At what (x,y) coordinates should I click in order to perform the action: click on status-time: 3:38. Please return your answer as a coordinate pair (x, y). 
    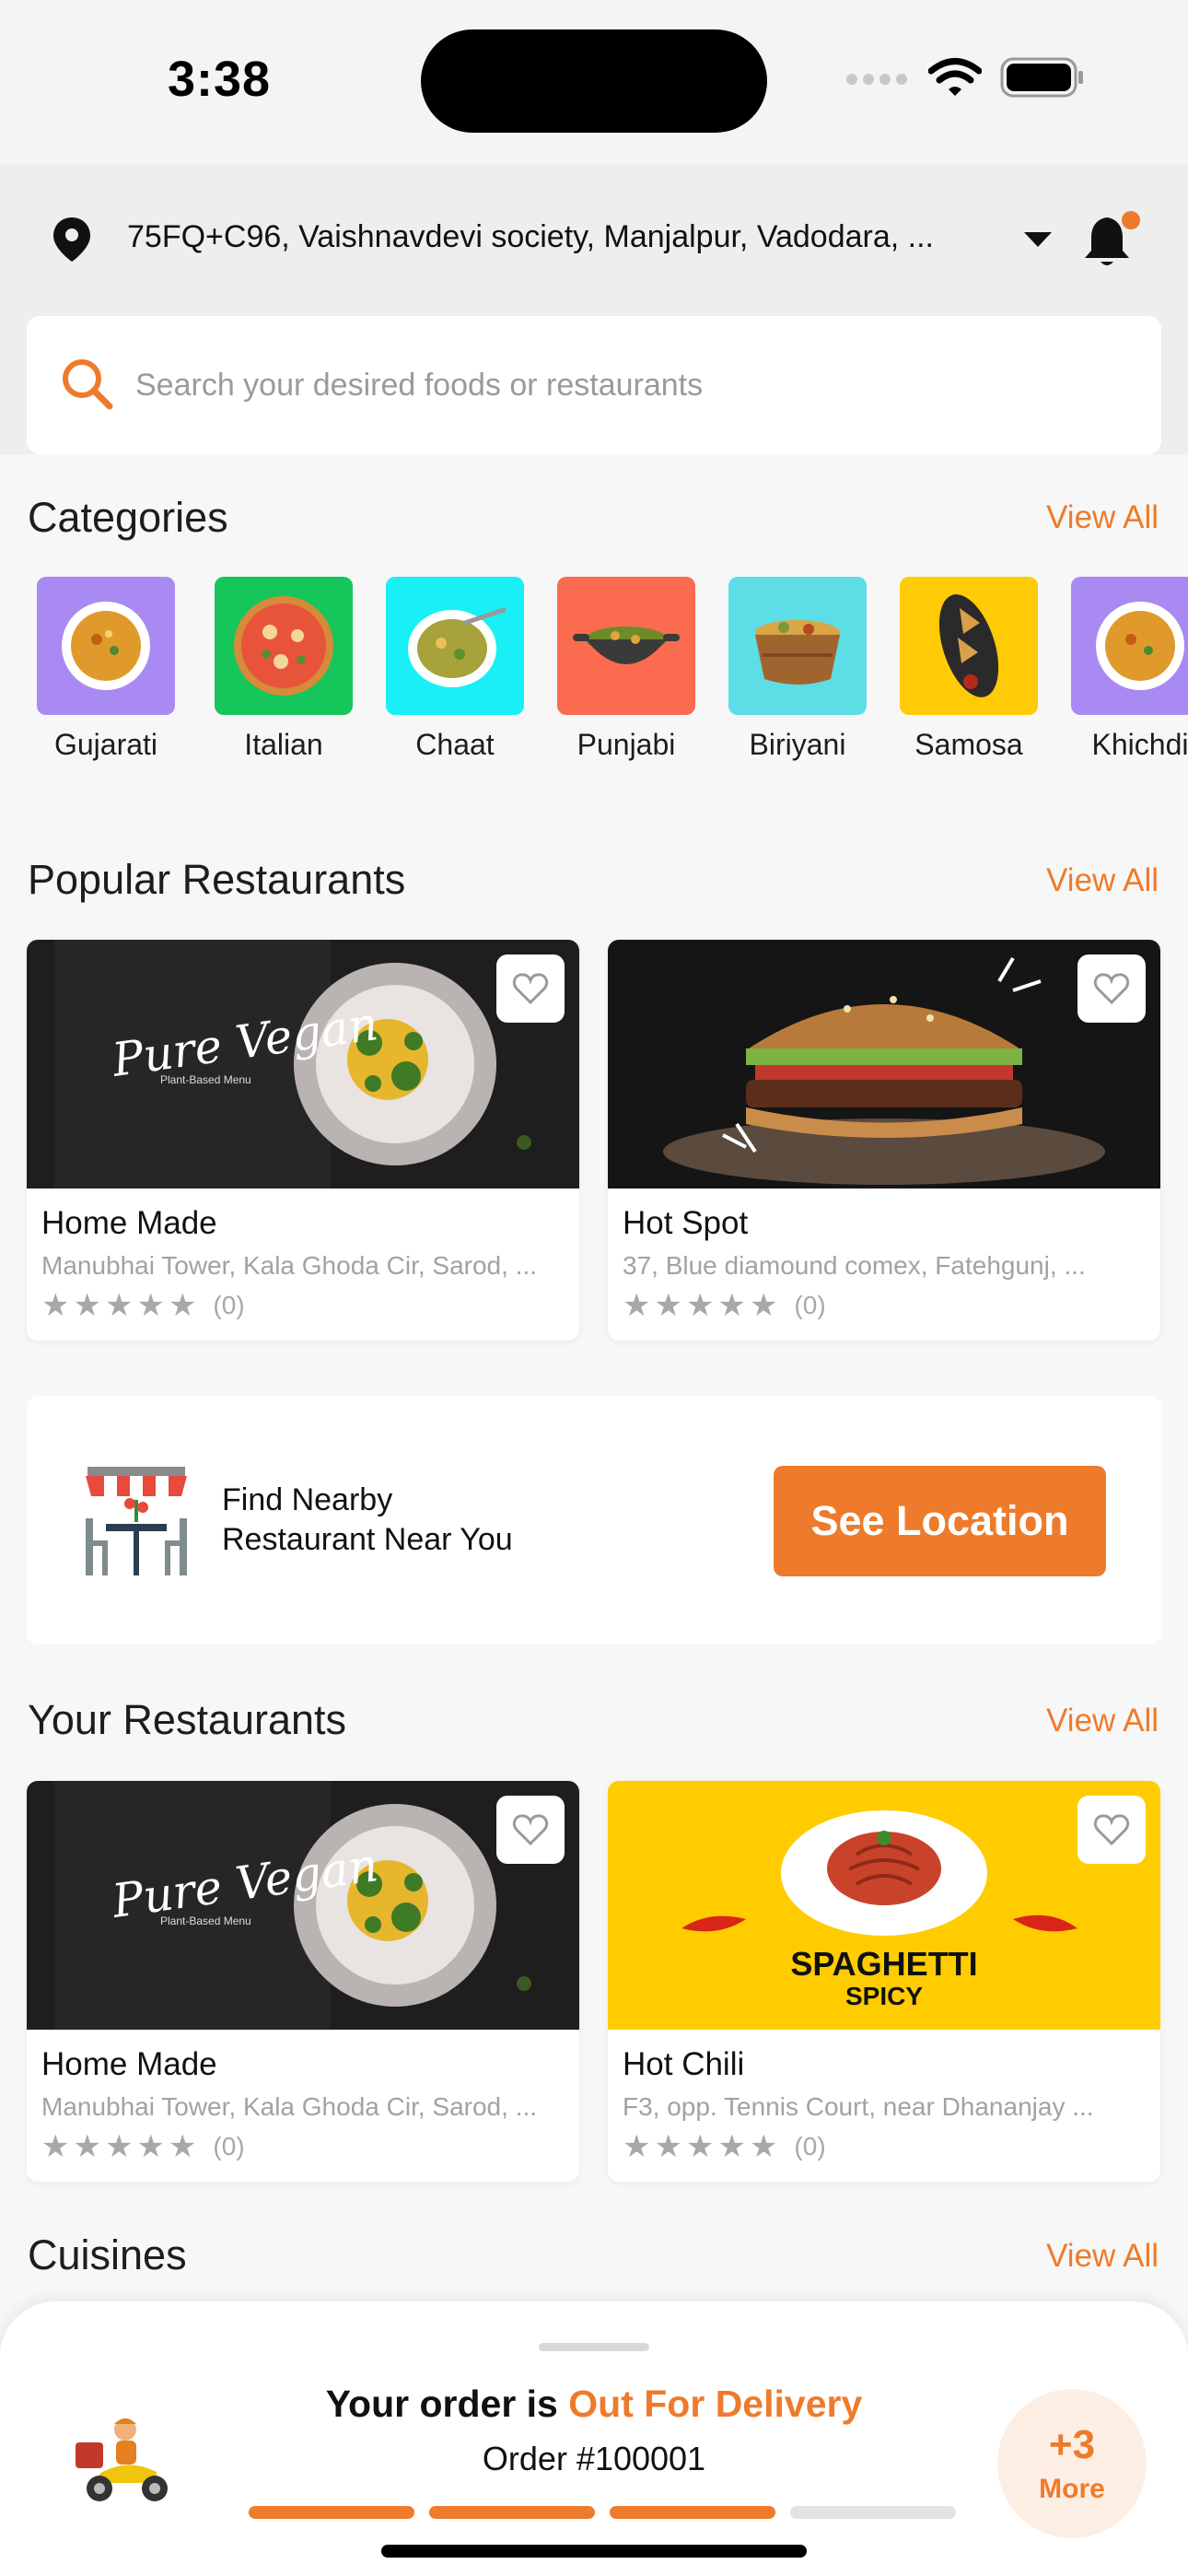
    Looking at the image, I should click on (220, 79).